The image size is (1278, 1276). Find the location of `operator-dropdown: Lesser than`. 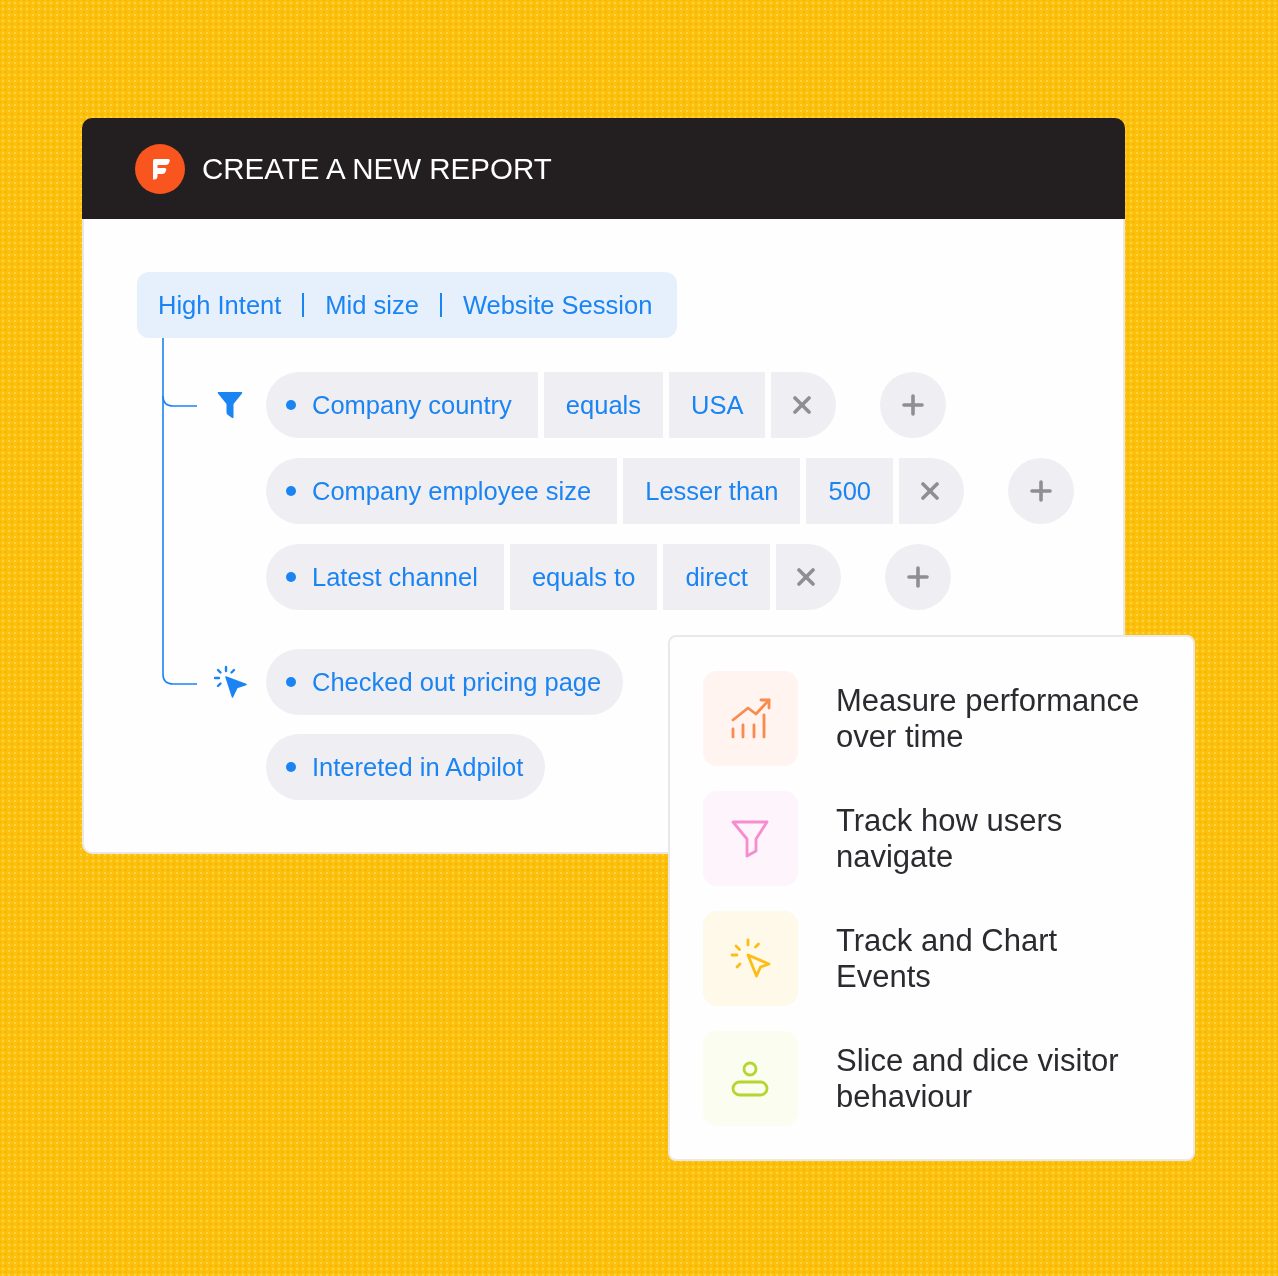

operator-dropdown: Lesser than is located at coordinates (712, 491).